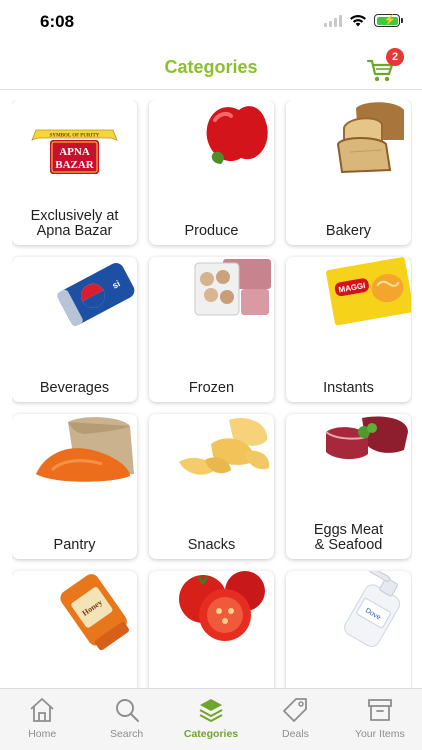 The height and width of the screenshot is (750, 422). I want to click on category-card-snacks: Snacks, so click(211, 486).